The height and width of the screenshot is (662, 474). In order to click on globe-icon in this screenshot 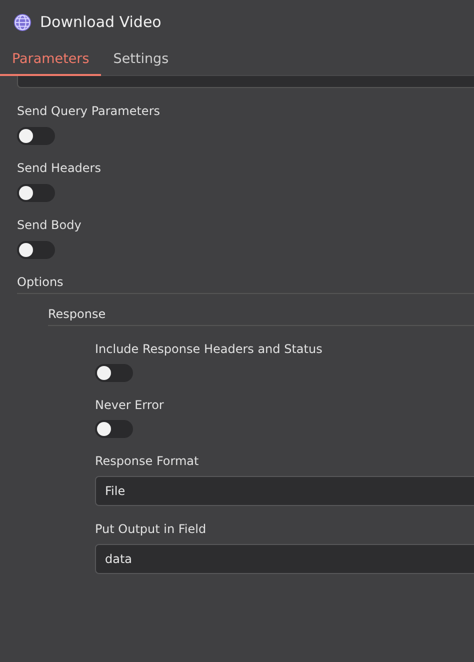, I will do `click(22, 22)`.